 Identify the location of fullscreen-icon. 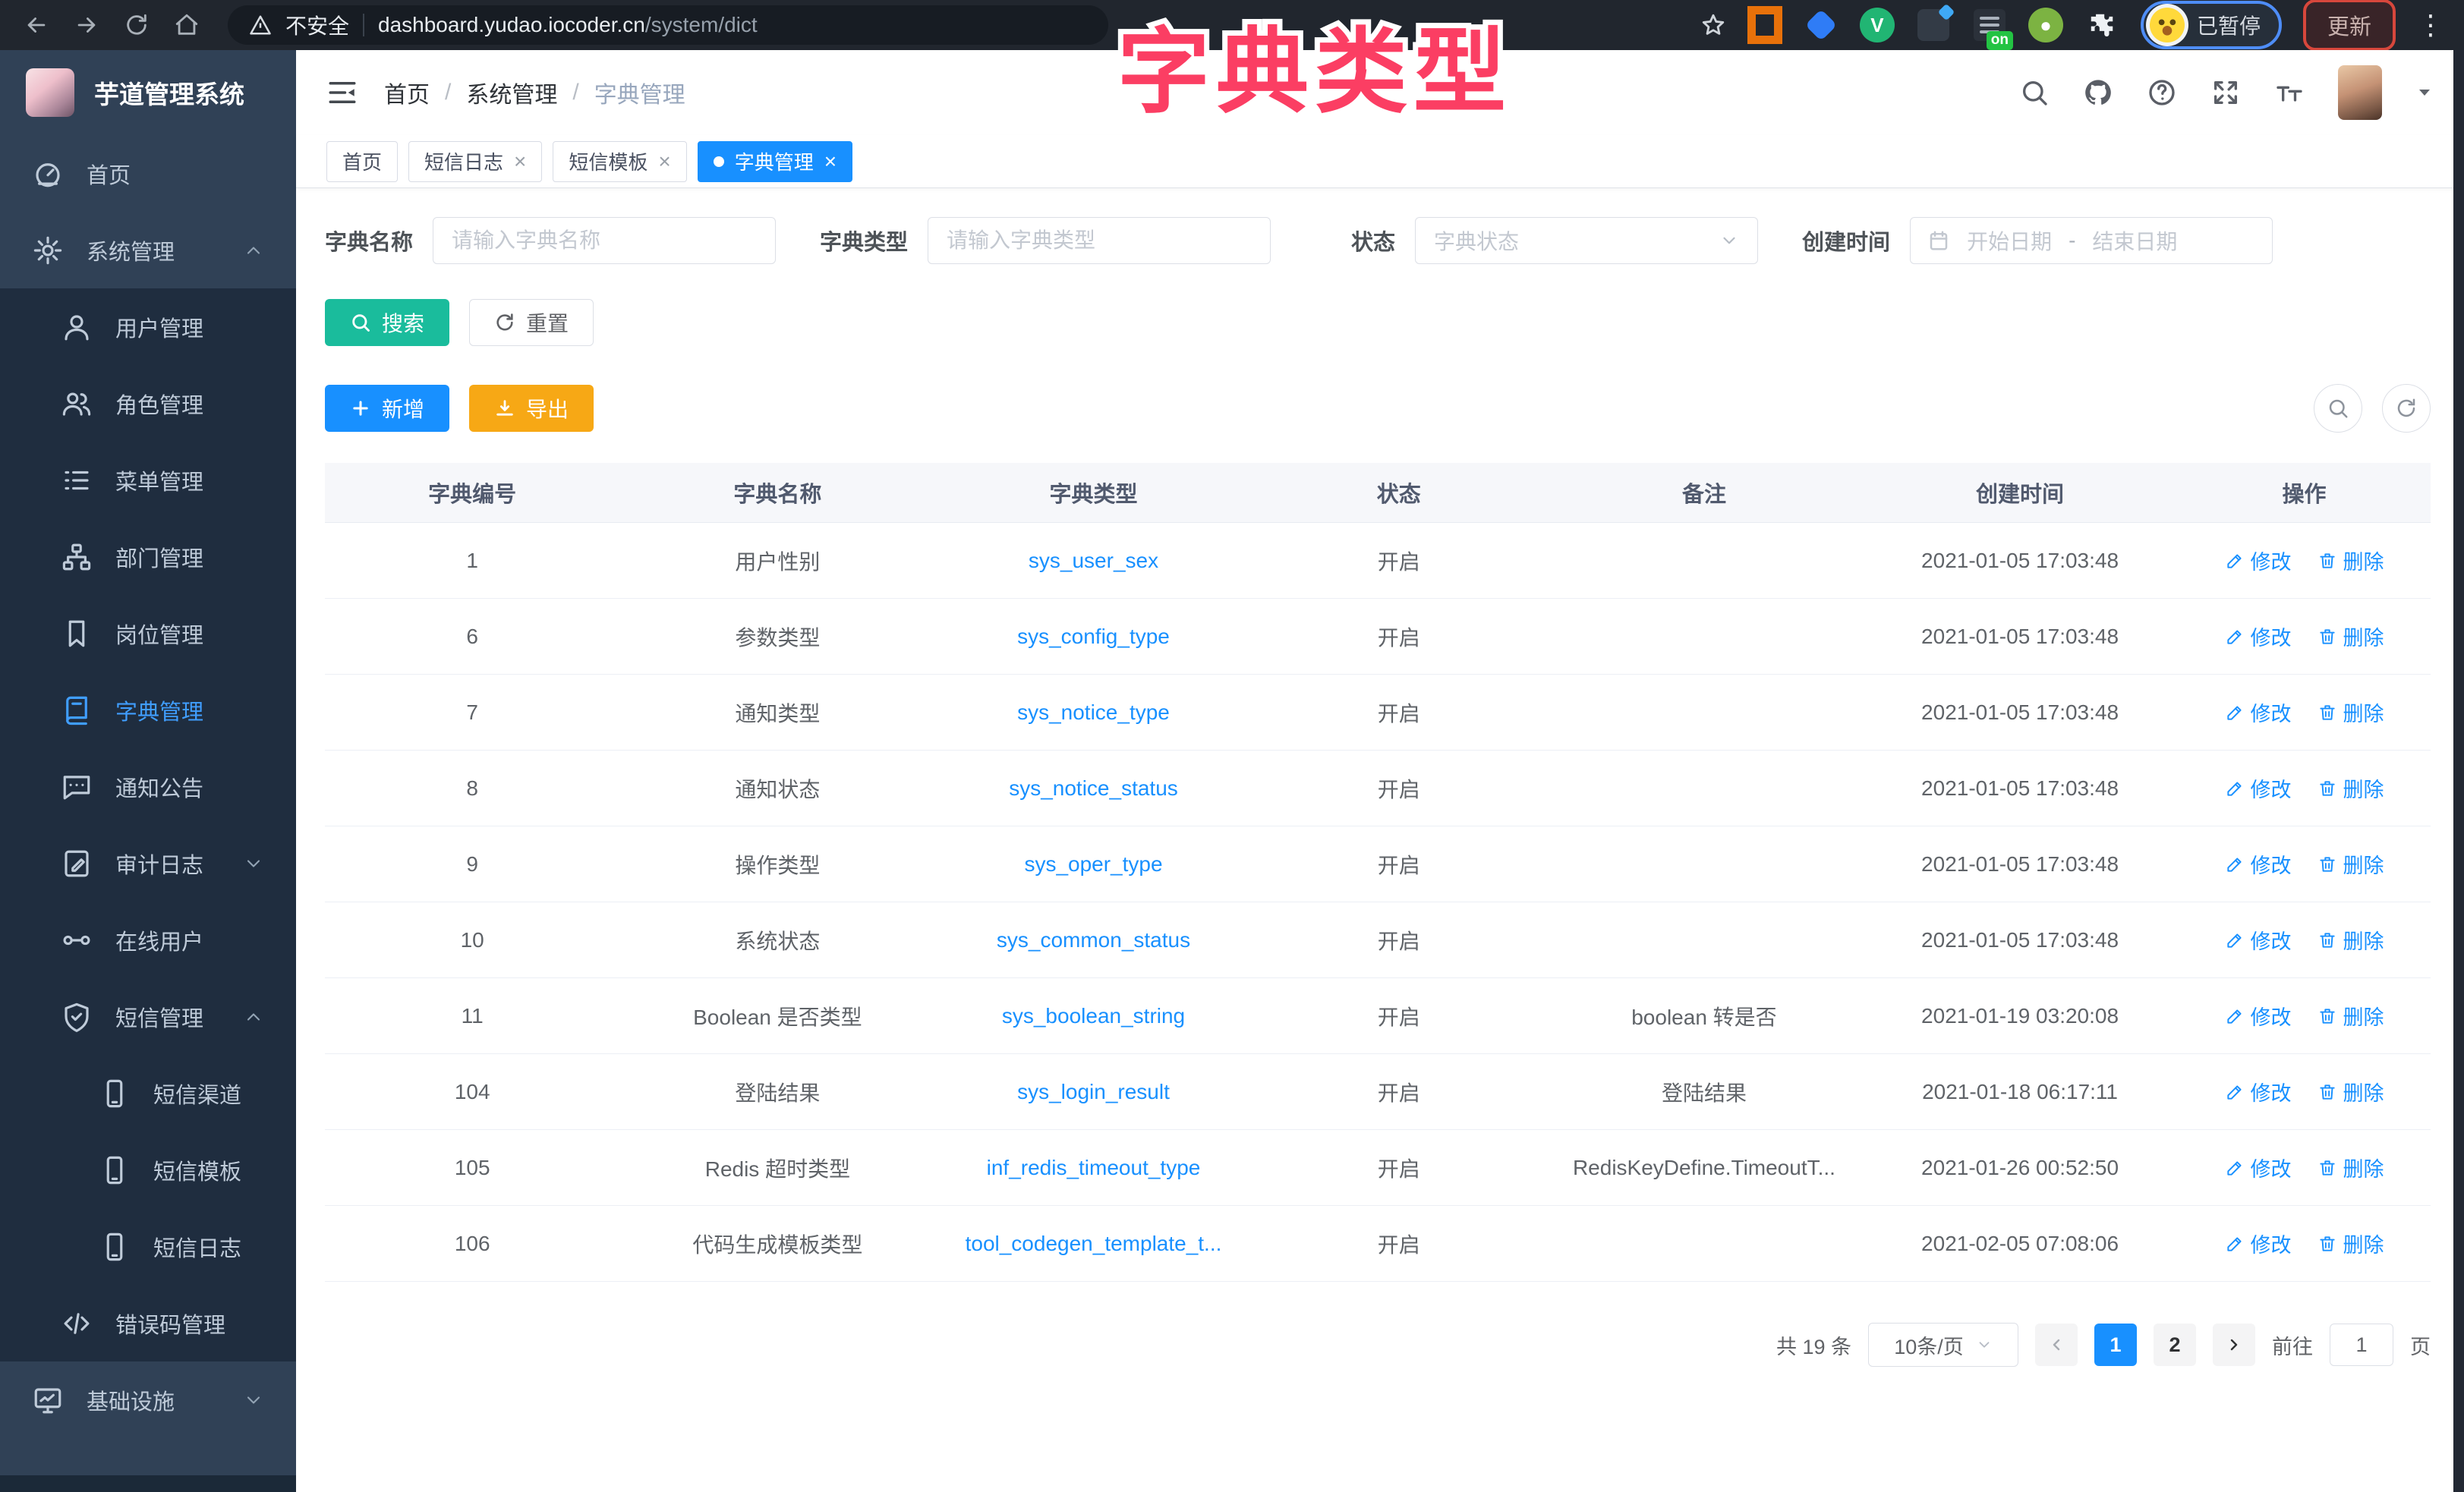
(2225, 92).